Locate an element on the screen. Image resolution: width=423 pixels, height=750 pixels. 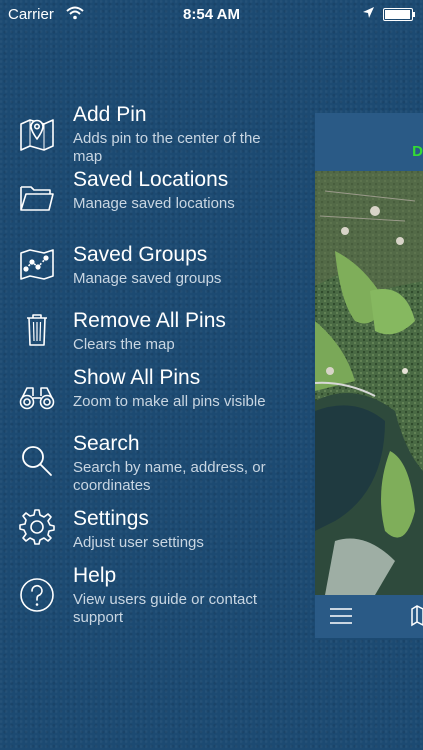
clock: 8:54 AM is located at coordinates (211, 14).